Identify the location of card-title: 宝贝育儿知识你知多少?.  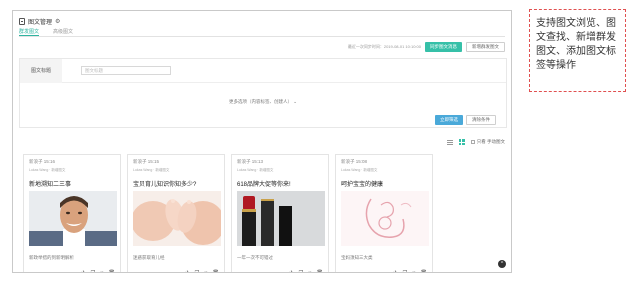
(164, 183).